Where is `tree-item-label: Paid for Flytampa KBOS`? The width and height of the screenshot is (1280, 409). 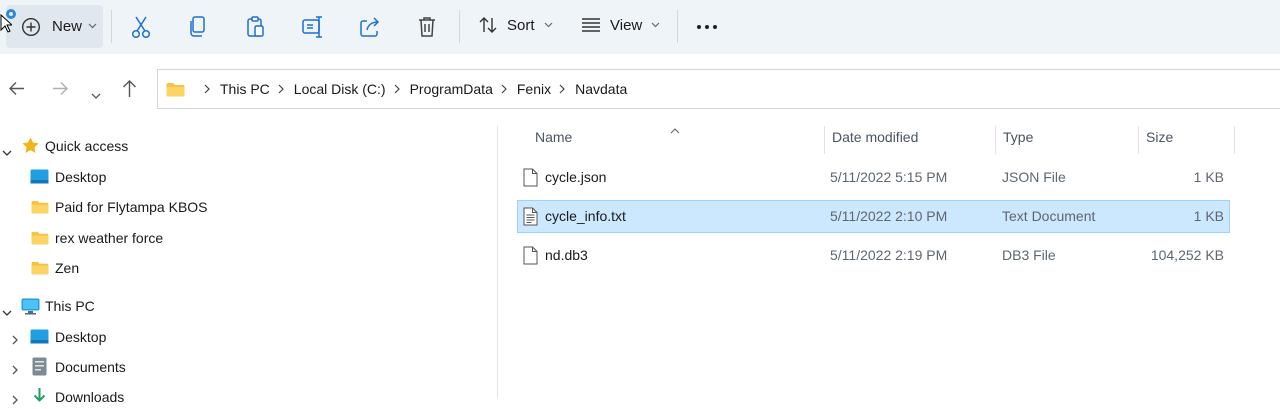
tree-item-label: Paid for Flytampa KBOS is located at coordinates (131, 207).